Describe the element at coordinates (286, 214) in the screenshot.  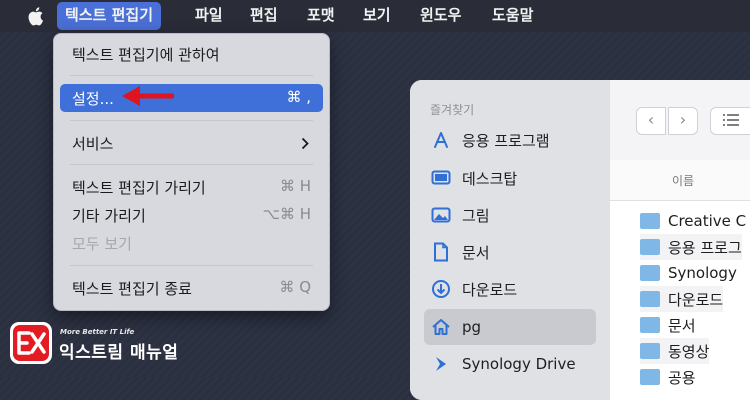
I see `menu-item-shortcut: ⌥⌘ H` at that location.